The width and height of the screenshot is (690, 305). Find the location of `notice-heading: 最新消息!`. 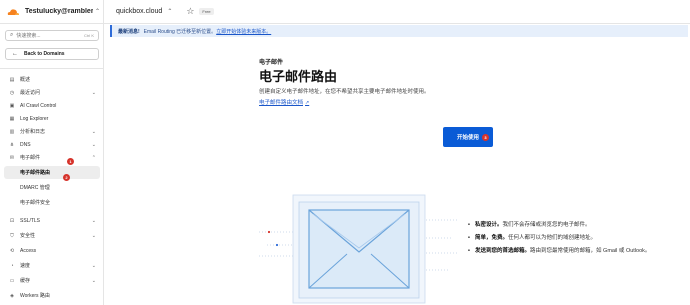

notice-heading: 最新消息! is located at coordinates (129, 31).